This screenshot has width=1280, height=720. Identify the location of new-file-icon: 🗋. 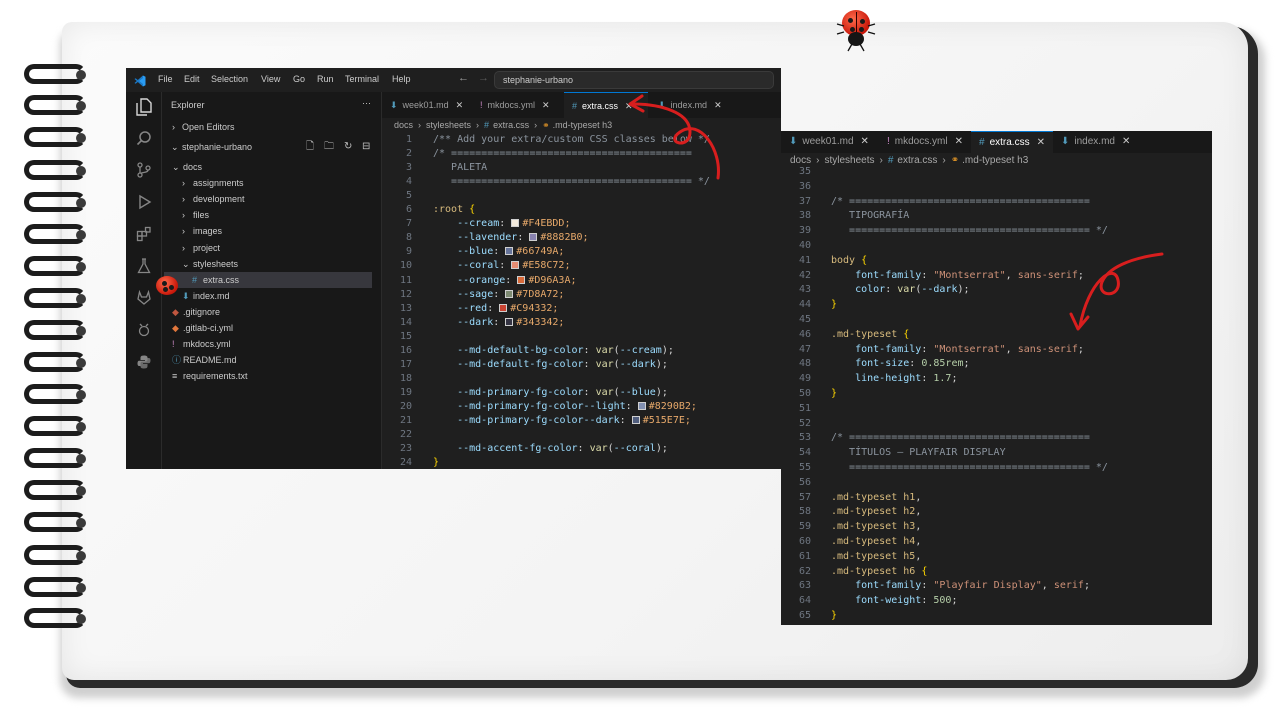
(310, 147).